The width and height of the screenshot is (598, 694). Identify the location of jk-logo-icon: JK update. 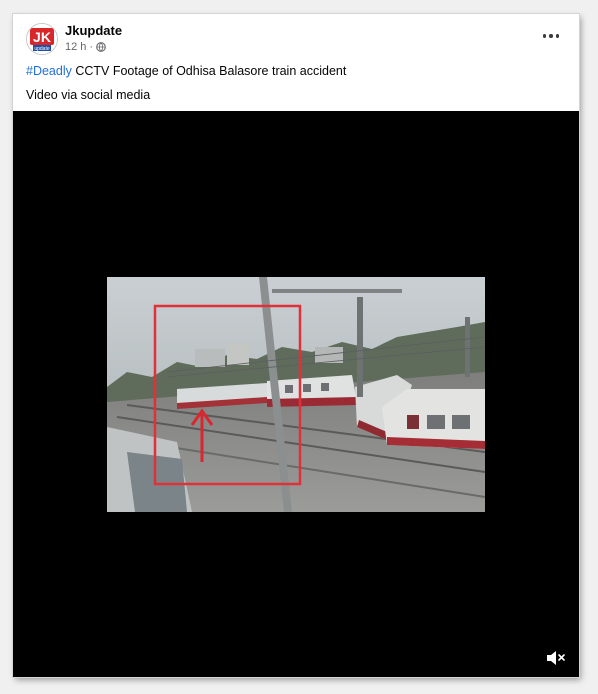
(42, 39).